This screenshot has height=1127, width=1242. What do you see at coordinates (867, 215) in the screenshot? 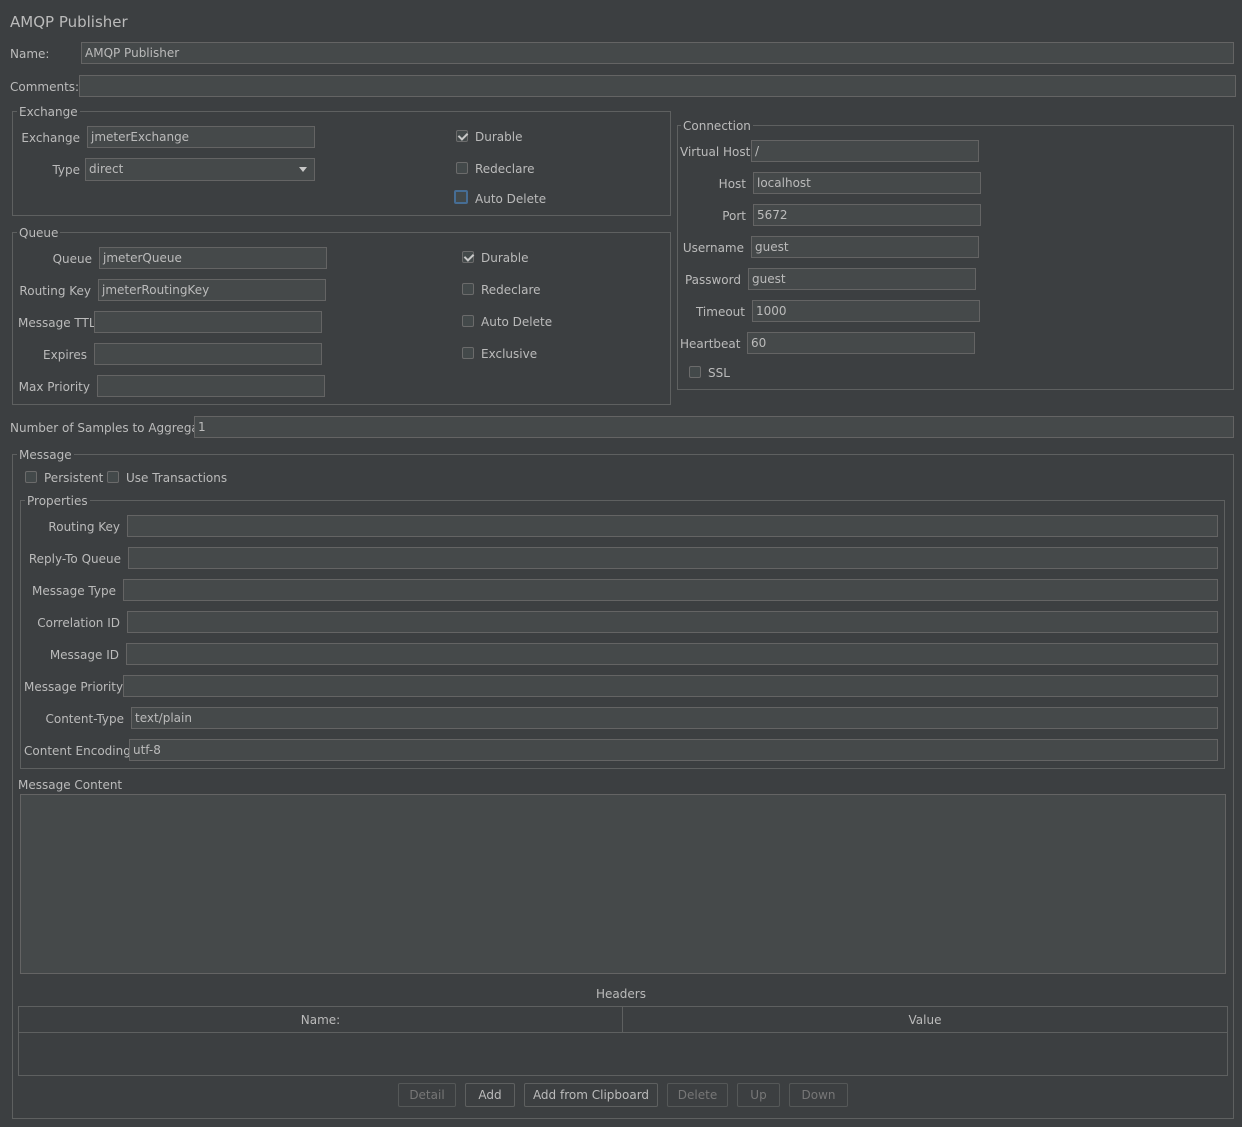
I see `port-field: 5672` at bounding box center [867, 215].